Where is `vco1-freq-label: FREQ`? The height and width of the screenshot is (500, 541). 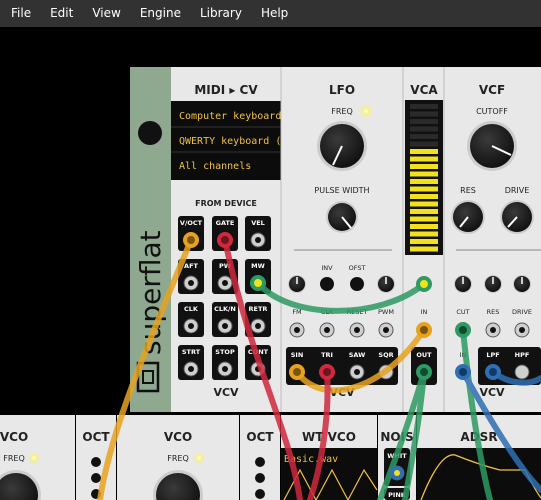 vco1-freq-label: FREQ is located at coordinates (14, 458).